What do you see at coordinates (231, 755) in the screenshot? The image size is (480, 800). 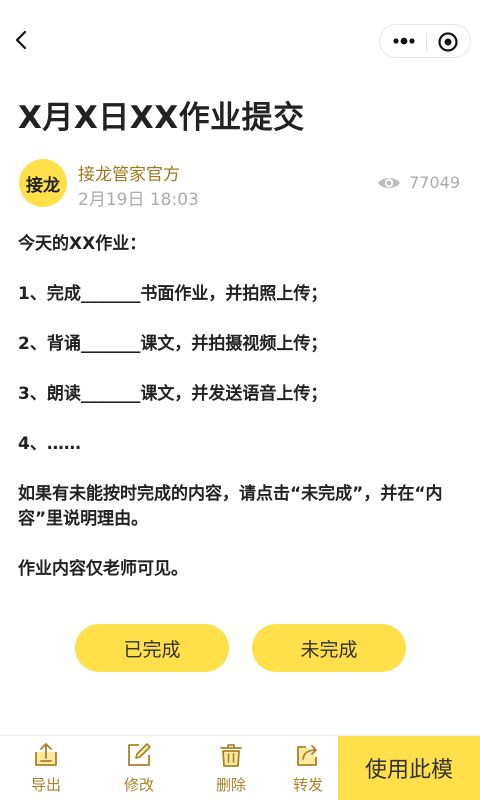 I see `trash-icon` at bounding box center [231, 755].